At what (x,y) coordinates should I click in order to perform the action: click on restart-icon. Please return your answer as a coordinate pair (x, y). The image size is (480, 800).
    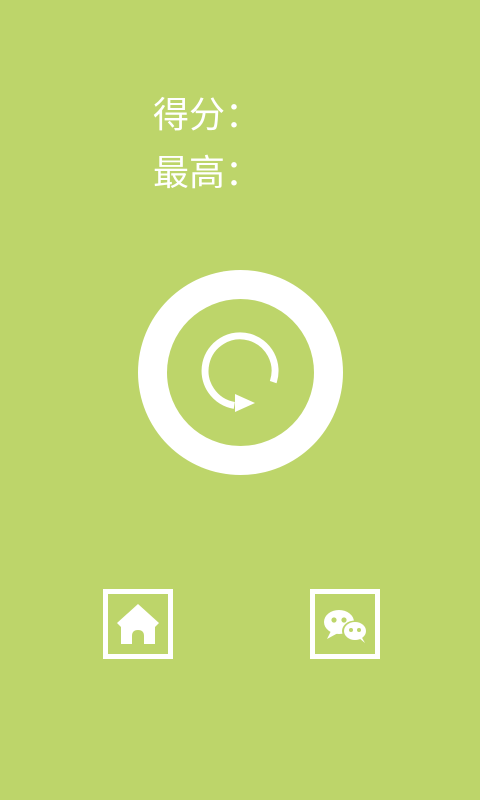
    Looking at the image, I should click on (240, 372).